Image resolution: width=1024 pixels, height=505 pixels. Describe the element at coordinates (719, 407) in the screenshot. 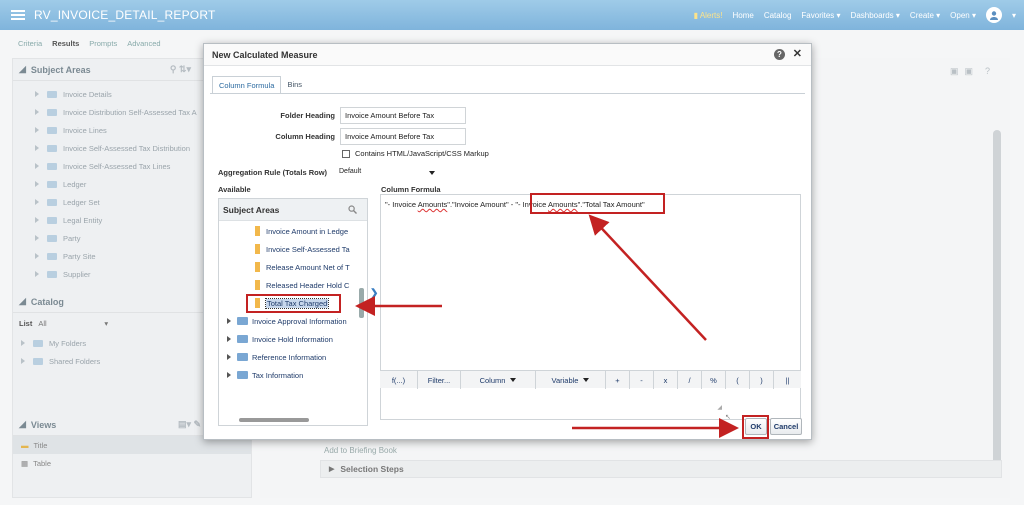

I see `resize-handle-icon: ◢` at that location.